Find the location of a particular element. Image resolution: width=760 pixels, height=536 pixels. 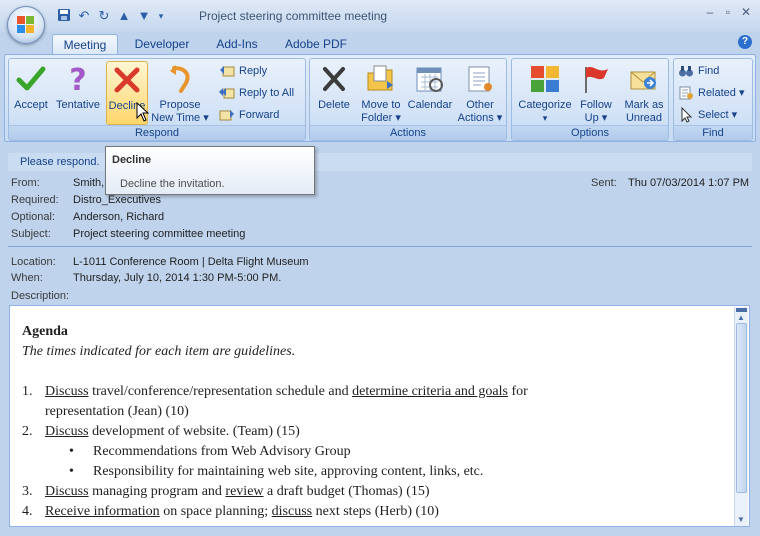

tab-adobe-pdf: Adobe PDF is located at coordinates (316, 44).